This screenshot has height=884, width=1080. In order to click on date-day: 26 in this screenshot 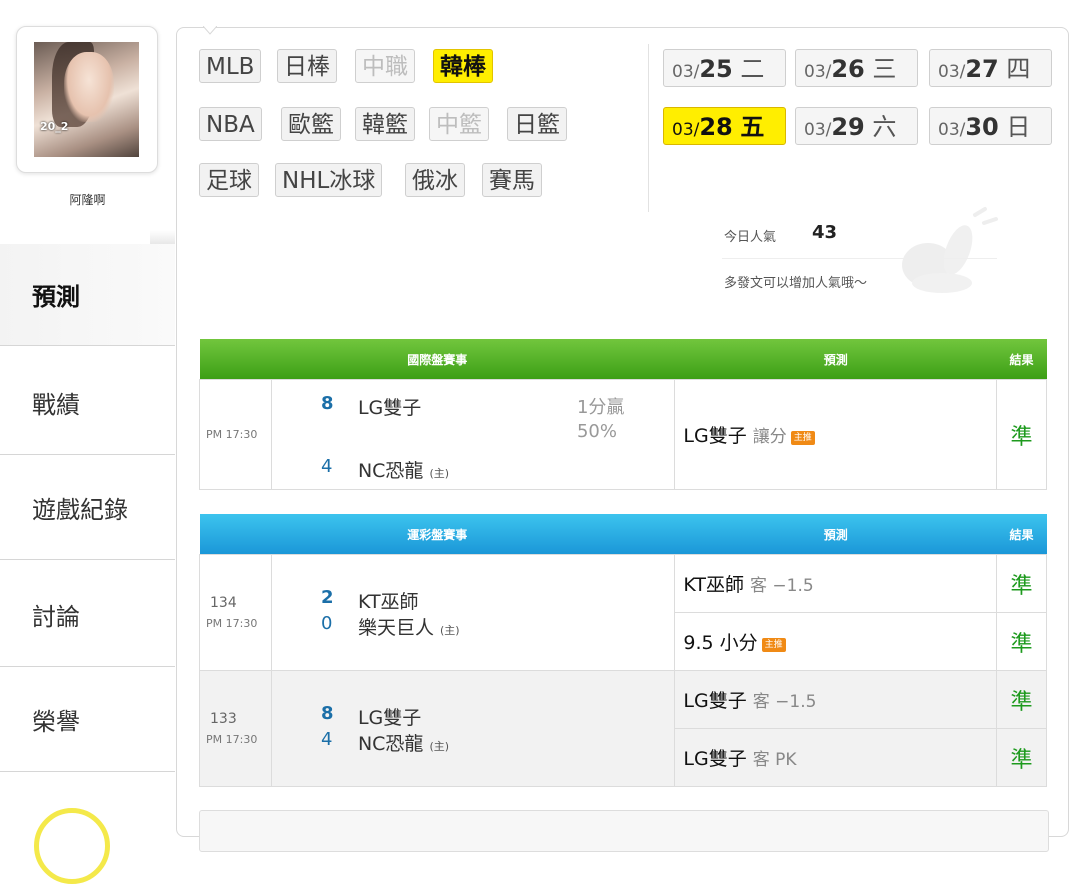, I will do `click(848, 69)`.